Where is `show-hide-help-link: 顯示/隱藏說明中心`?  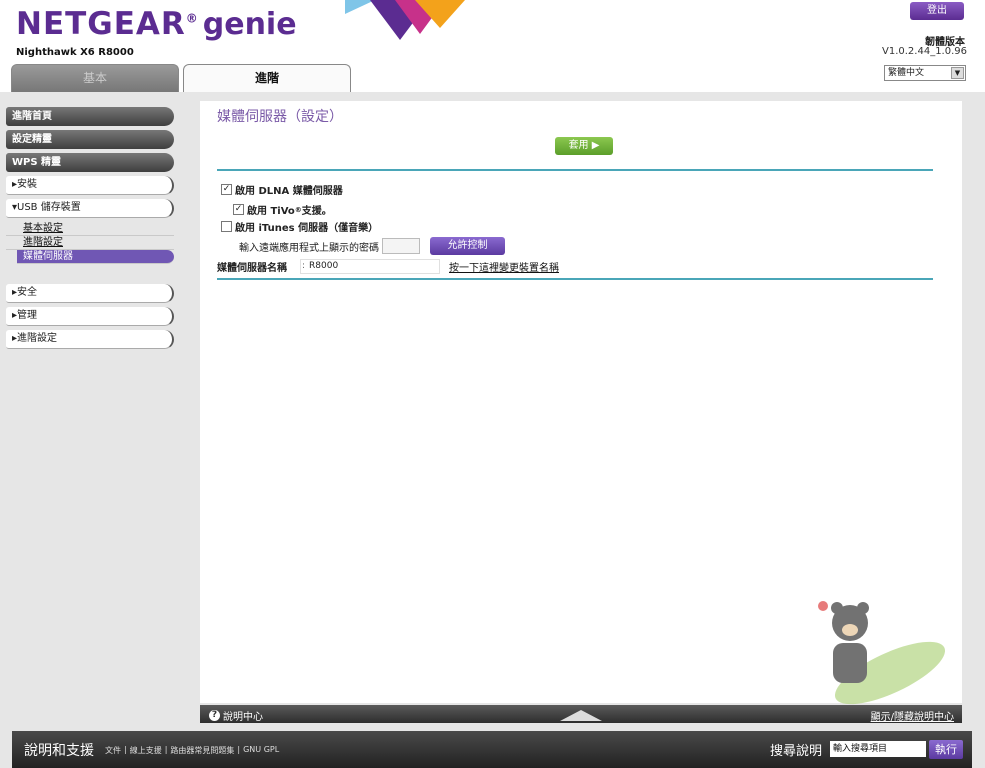 show-hide-help-link: 顯示/隱藏說明中心 is located at coordinates (912, 715).